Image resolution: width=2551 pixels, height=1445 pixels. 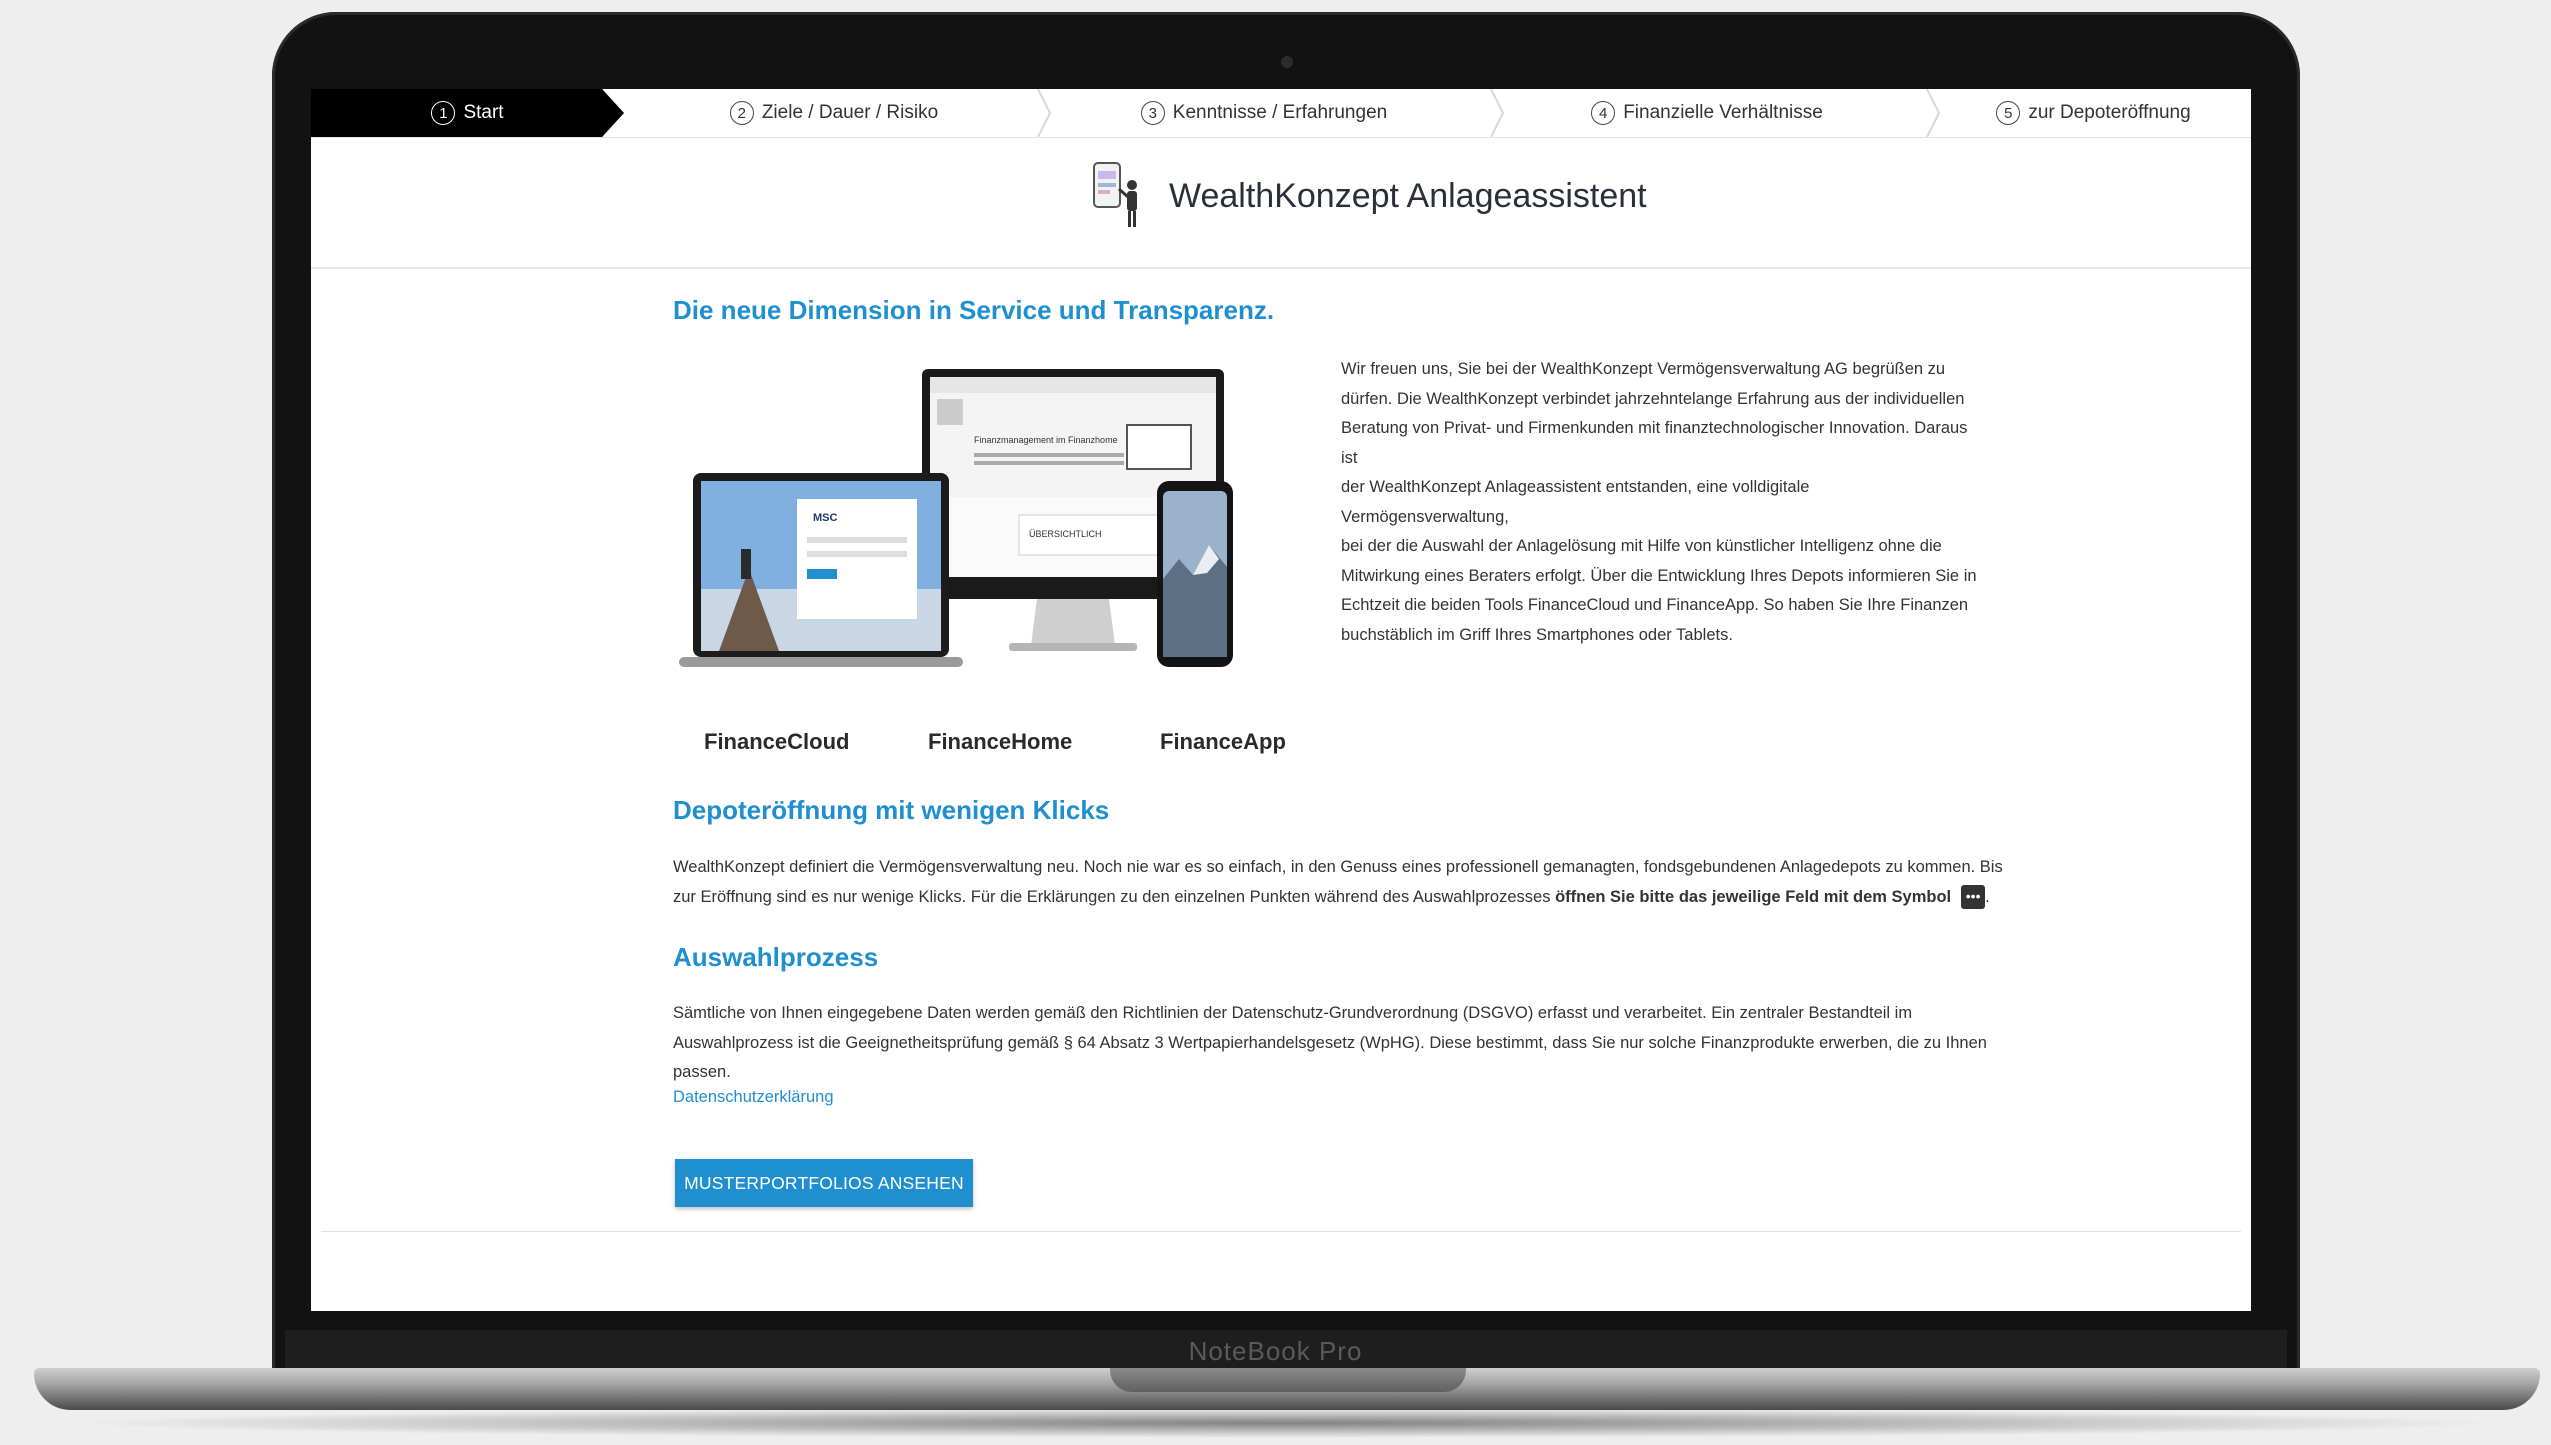 What do you see at coordinates (824, 1183) in the screenshot?
I see `model-portfolios-button: MUSTERPORTFOLIOS ANSEHEN` at bounding box center [824, 1183].